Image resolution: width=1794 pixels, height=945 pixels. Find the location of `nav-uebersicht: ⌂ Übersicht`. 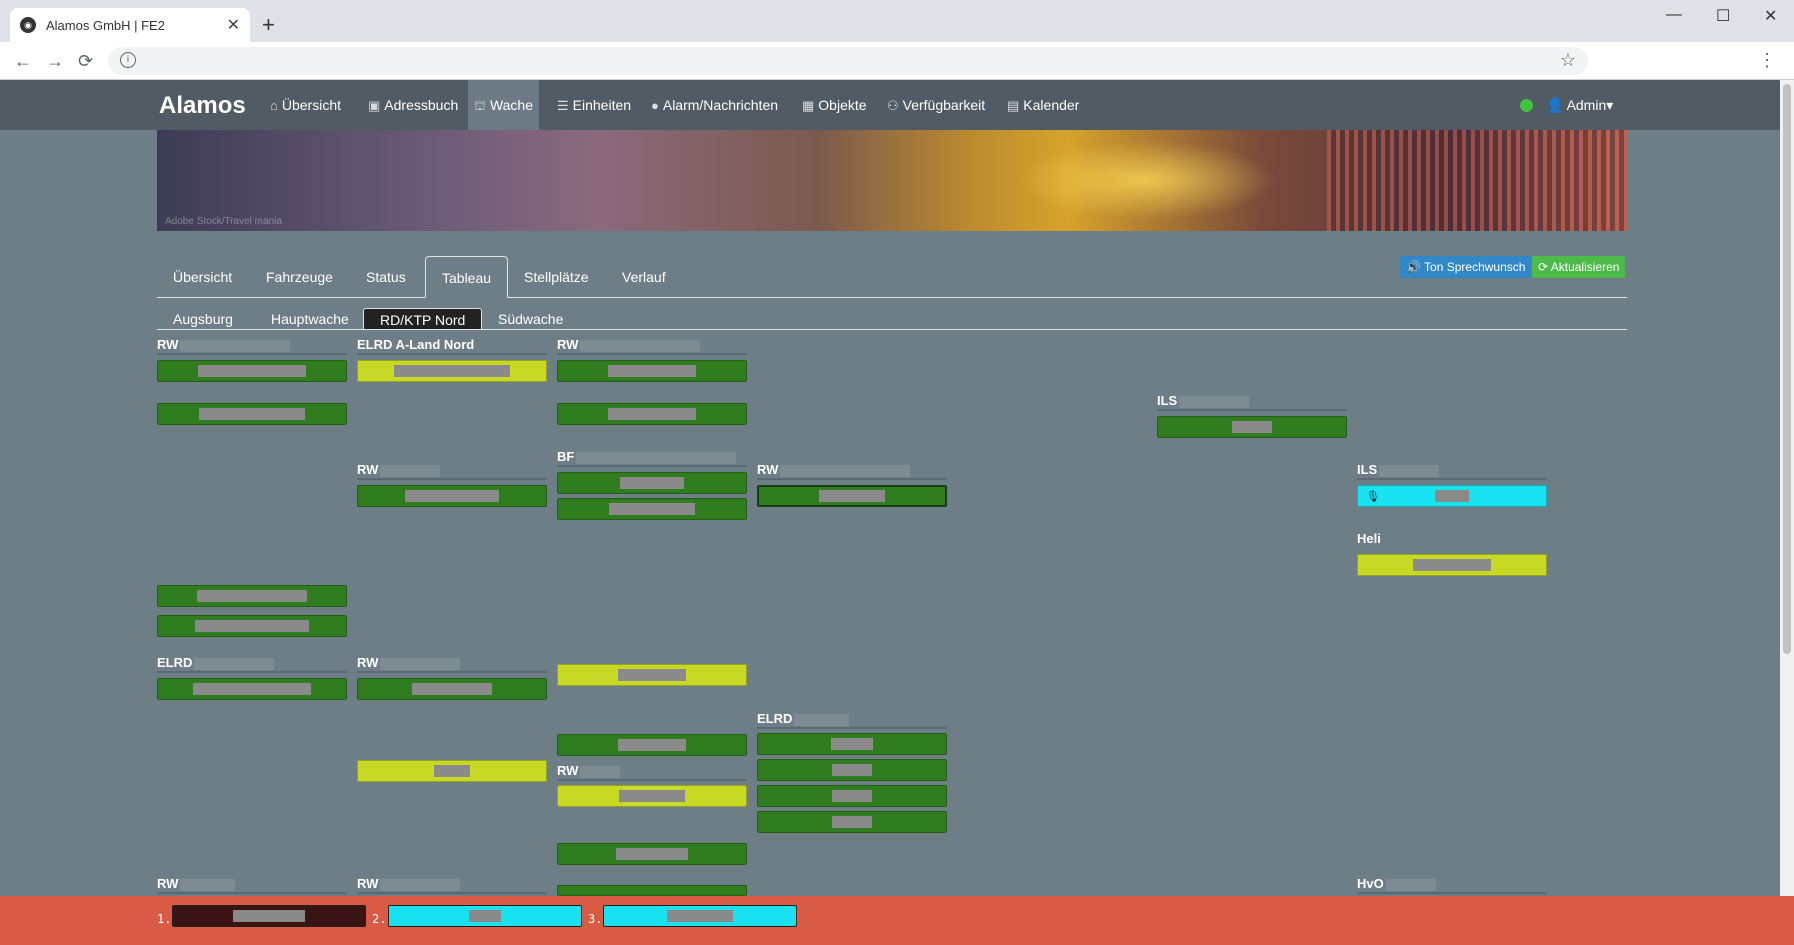

nav-uebersicht: ⌂ Übersicht is located at coordinates (305, 105).